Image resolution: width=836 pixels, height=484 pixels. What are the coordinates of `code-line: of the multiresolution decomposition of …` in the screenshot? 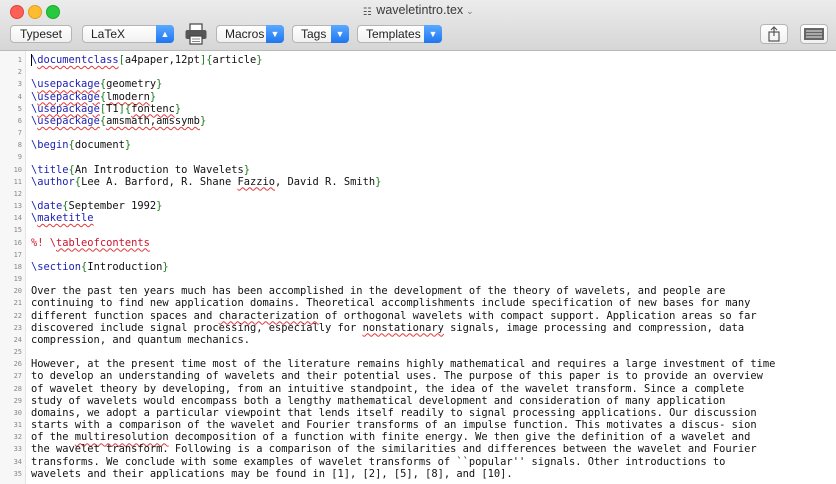 It's located at (431, 437).